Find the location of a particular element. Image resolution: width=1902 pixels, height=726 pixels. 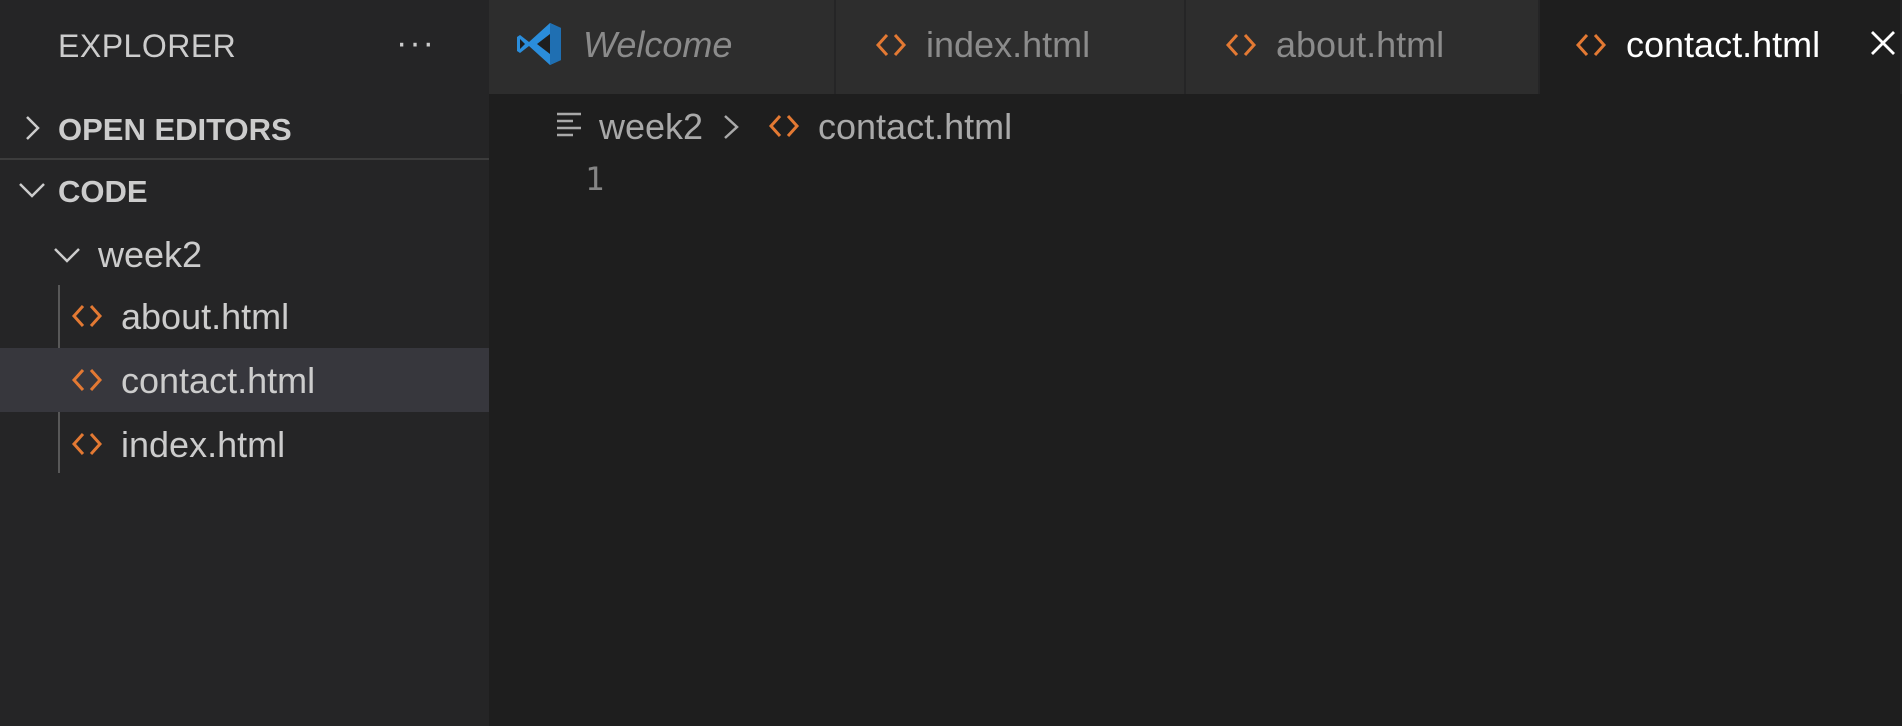

line-number: 1 is located at coordinates (595, 179).